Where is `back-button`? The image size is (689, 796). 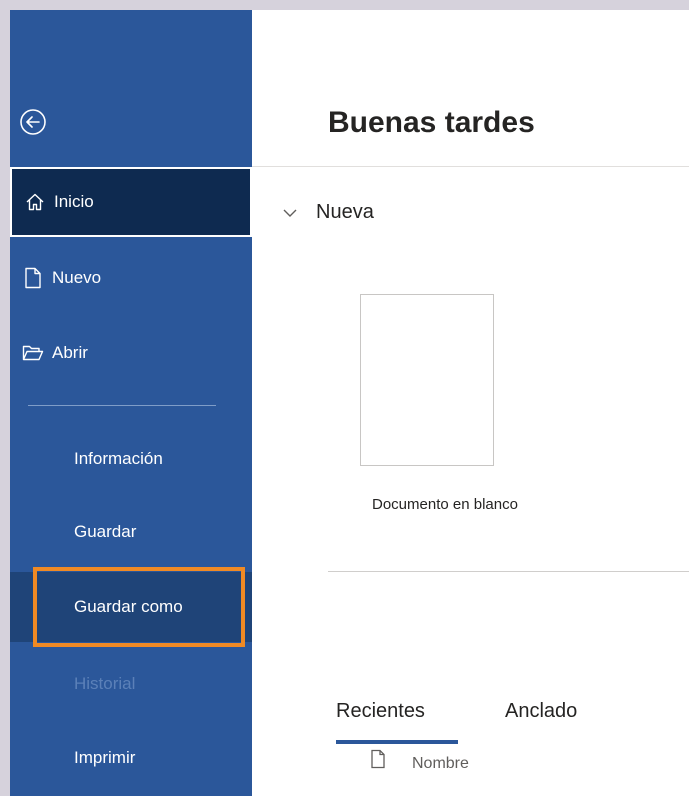 back-button is located at coordinates (33, 122).